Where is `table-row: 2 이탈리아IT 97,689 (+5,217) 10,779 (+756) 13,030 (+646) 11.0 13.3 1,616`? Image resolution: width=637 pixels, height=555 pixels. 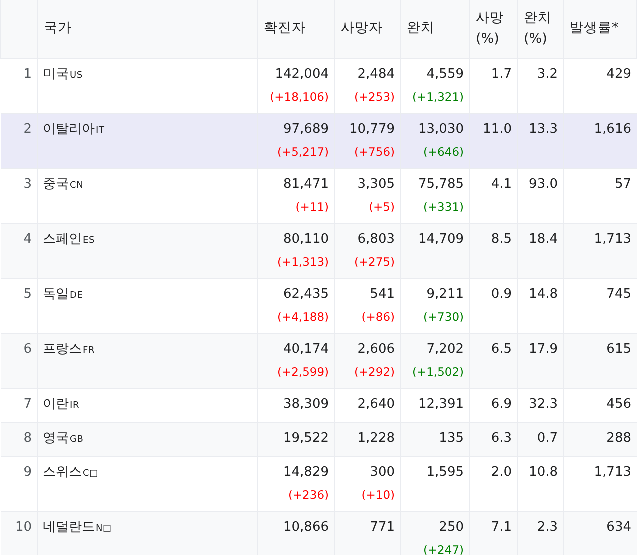 table-row: 2 이탈리아IT 97,689 (+5,217) 10,779 (+756) 13,030 (+646) 11.0 13.3 1,616 is located at coordinates (318, 140).